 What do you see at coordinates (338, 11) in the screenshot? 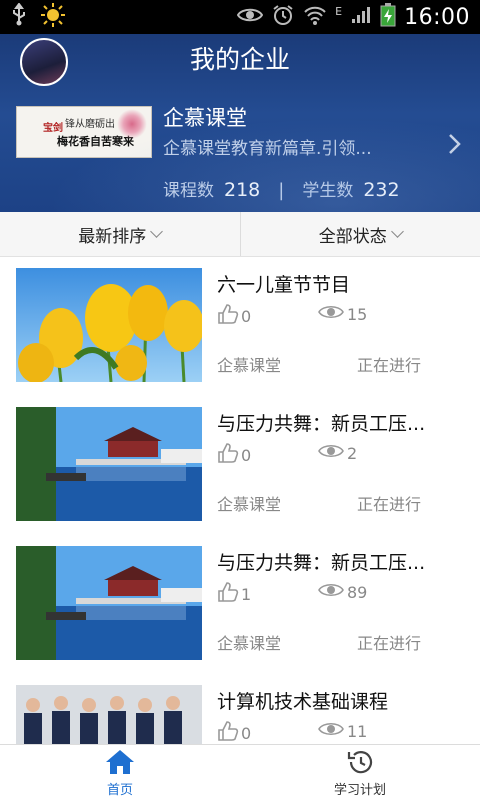
I see `network-type-label: E` at bounding box center [338, 11].